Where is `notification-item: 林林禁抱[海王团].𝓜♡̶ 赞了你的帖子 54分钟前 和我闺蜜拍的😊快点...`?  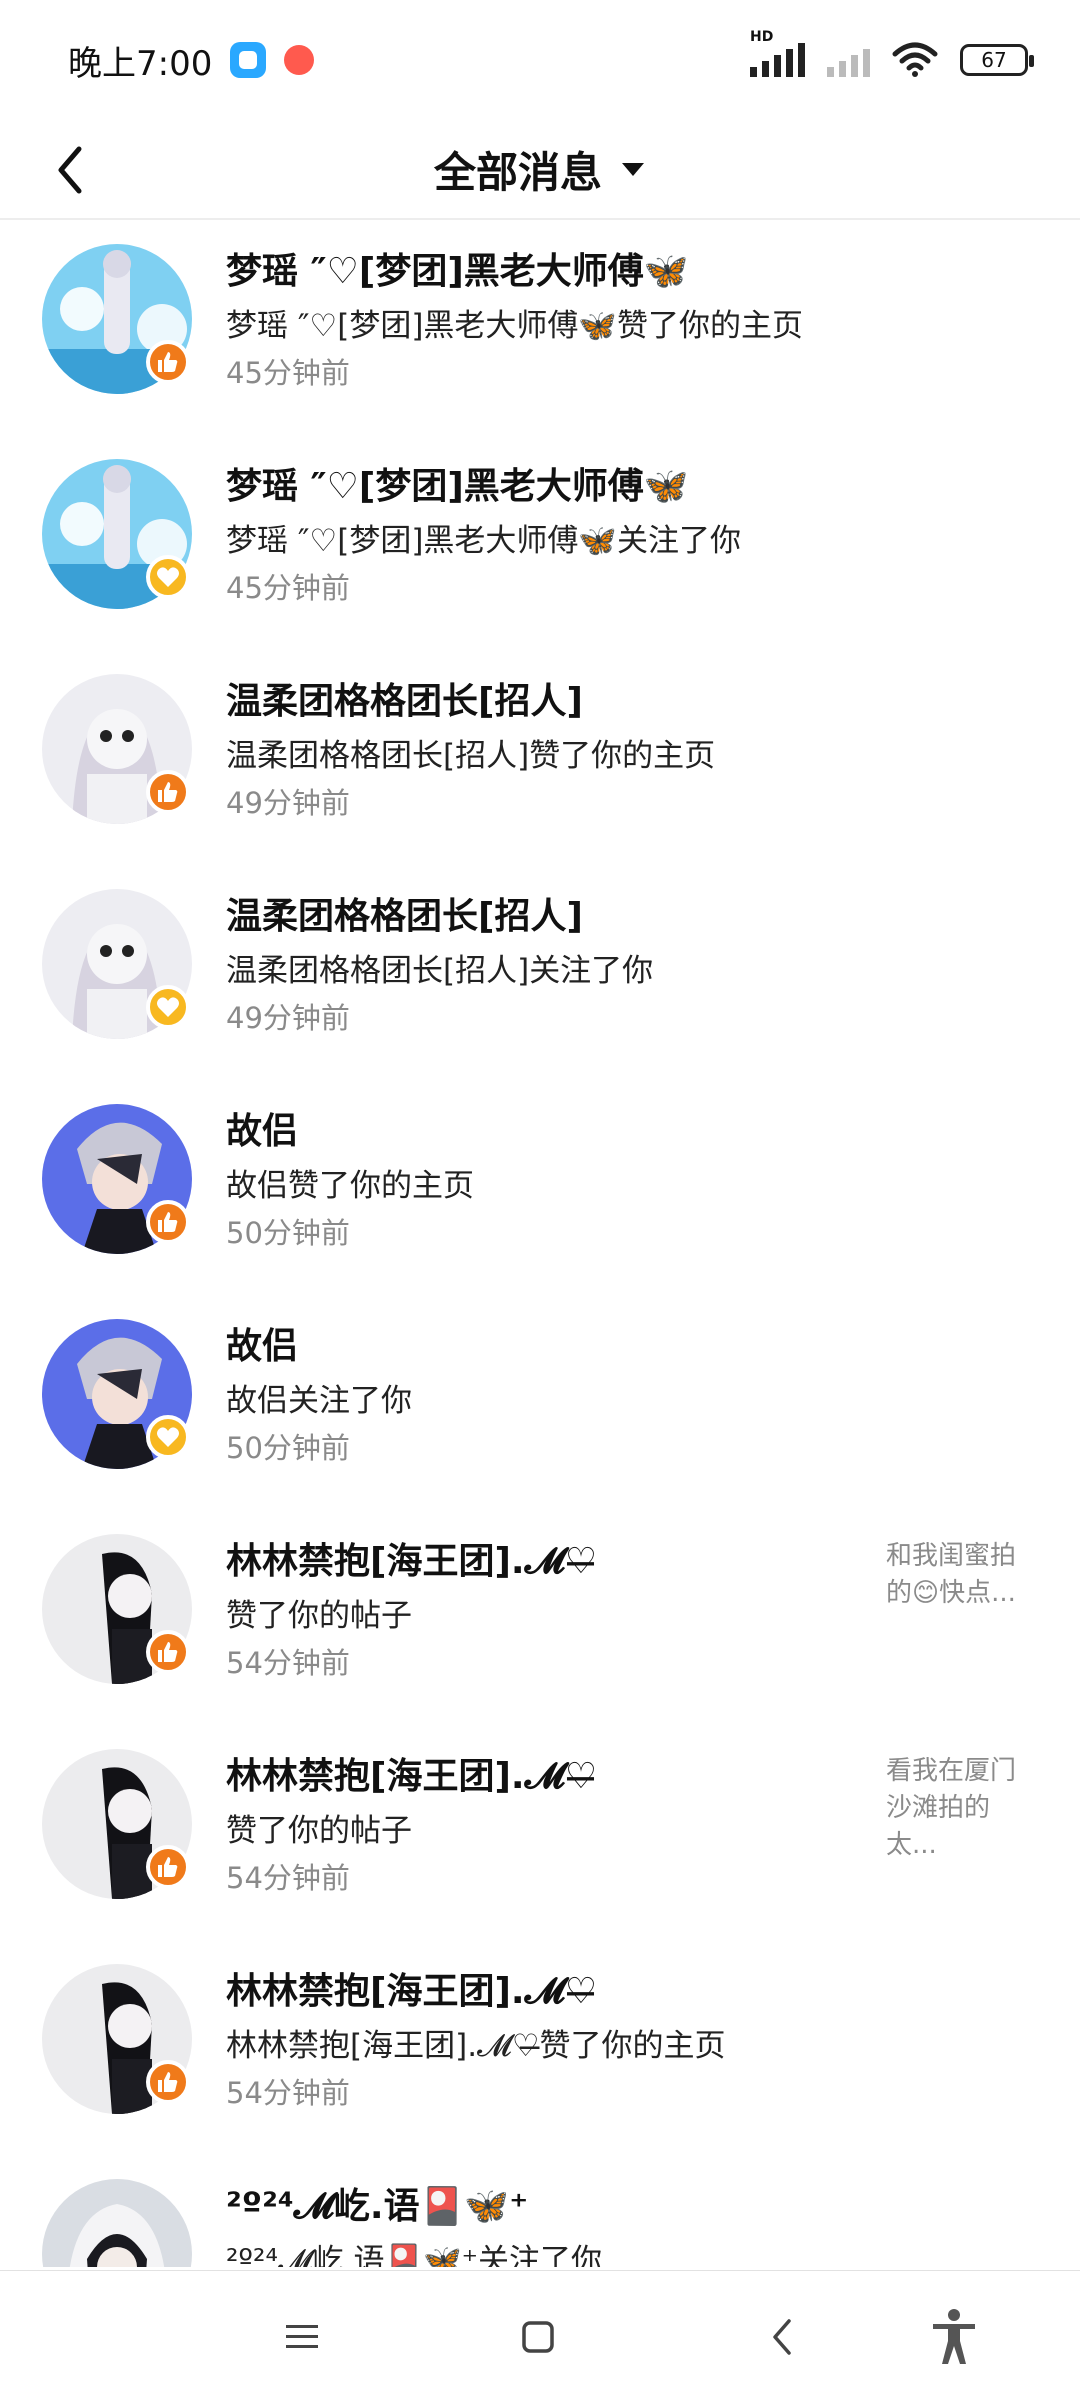 notification-item: 林林禁抱[海王团].𝓜♡̶ 赞了你的帖子 54分钟前 和我闺蜜拍的😊快点... is located at coordinates (540, 1619).